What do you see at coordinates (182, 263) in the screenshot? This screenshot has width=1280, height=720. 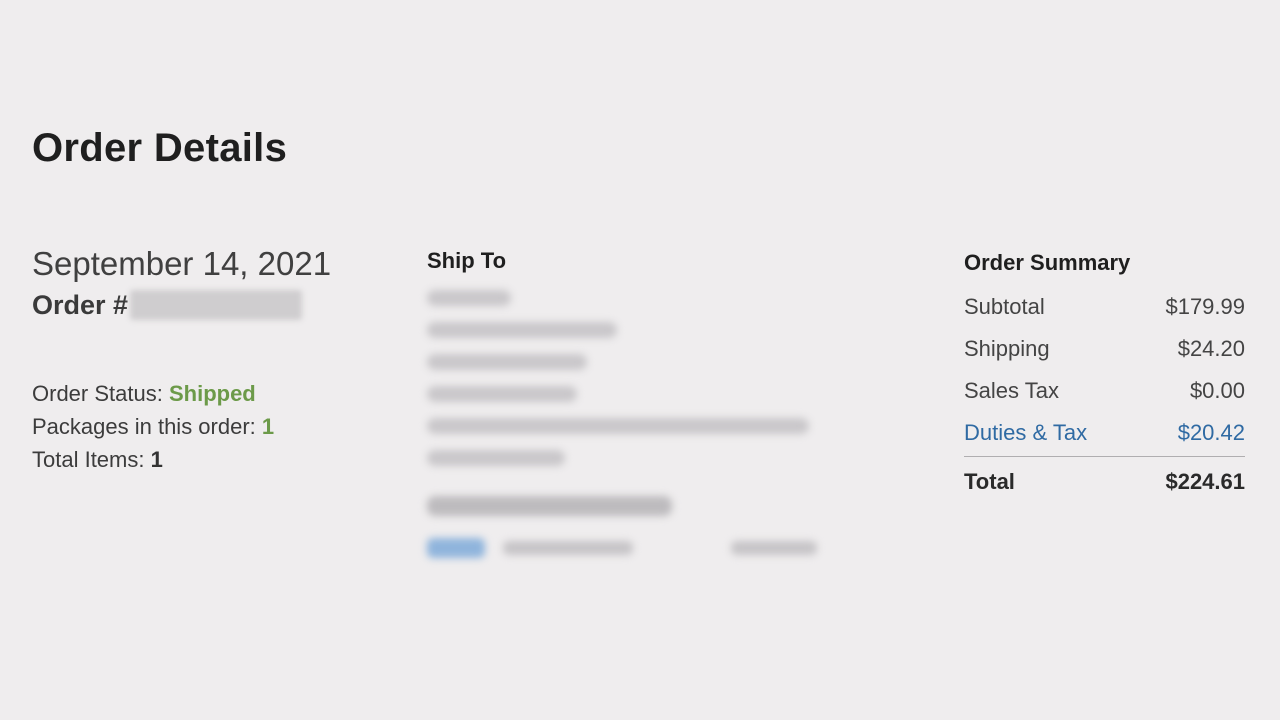 I see `order-date: September 14, 2021` at bounding box center [182, 263].